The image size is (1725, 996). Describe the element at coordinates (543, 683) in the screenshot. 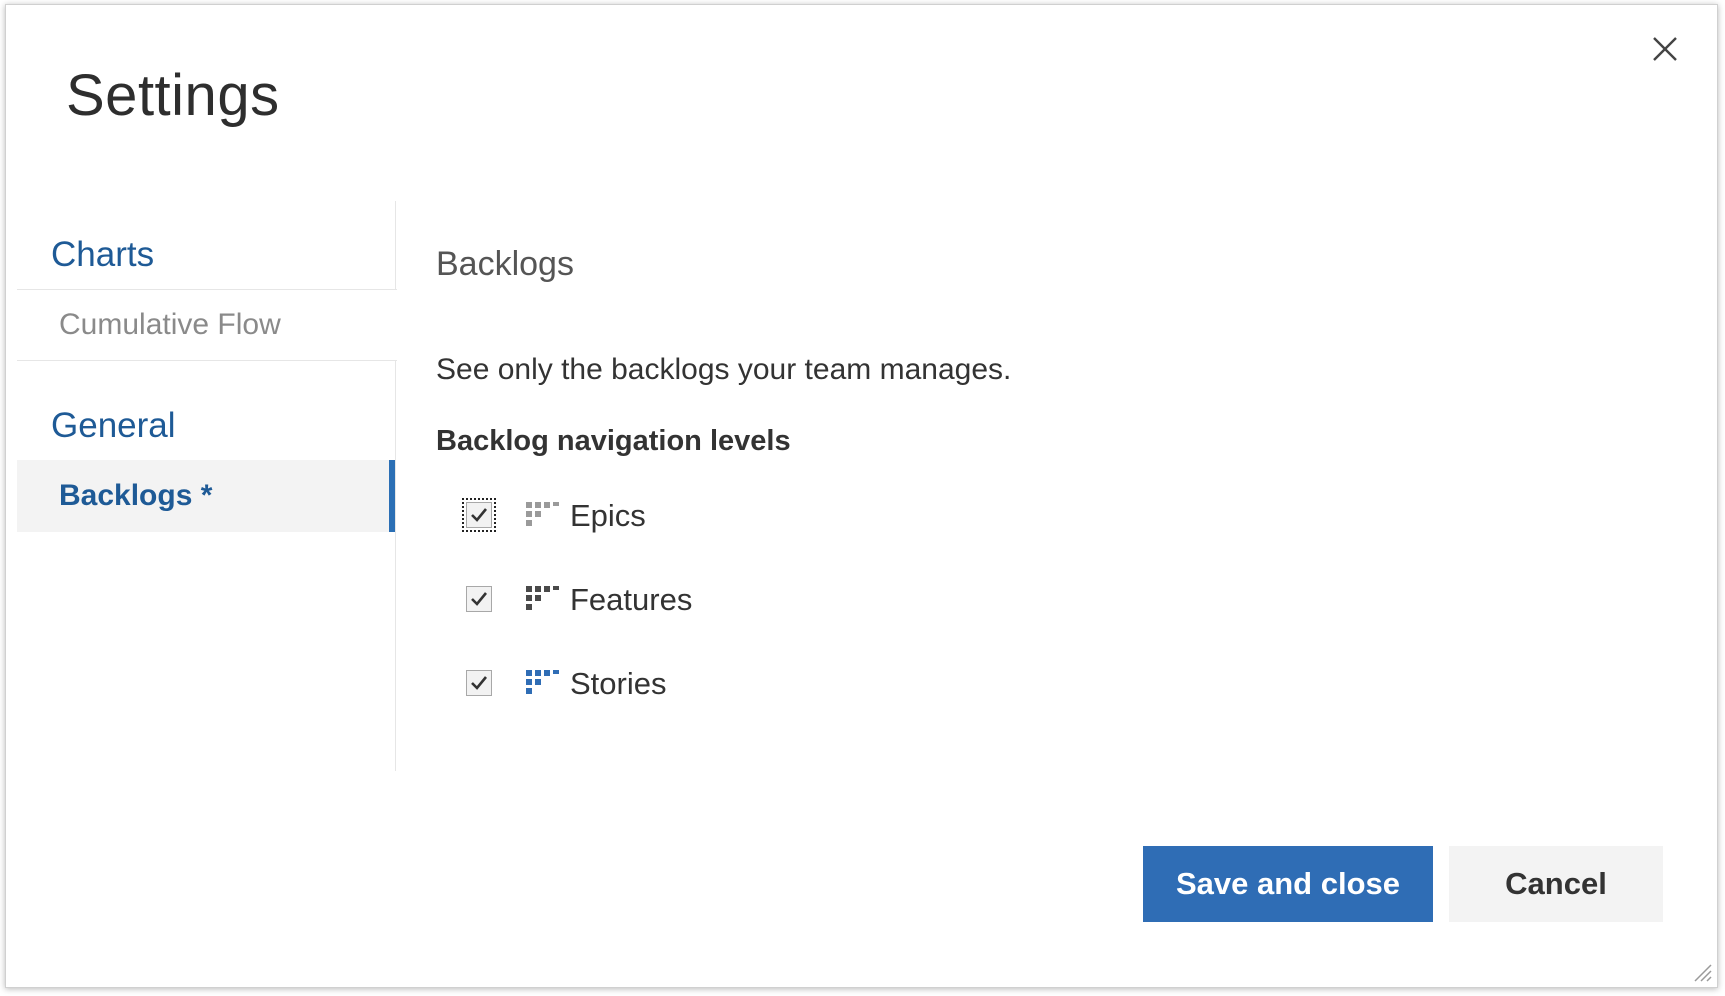

I see `backlog-stories-icon` at that location.